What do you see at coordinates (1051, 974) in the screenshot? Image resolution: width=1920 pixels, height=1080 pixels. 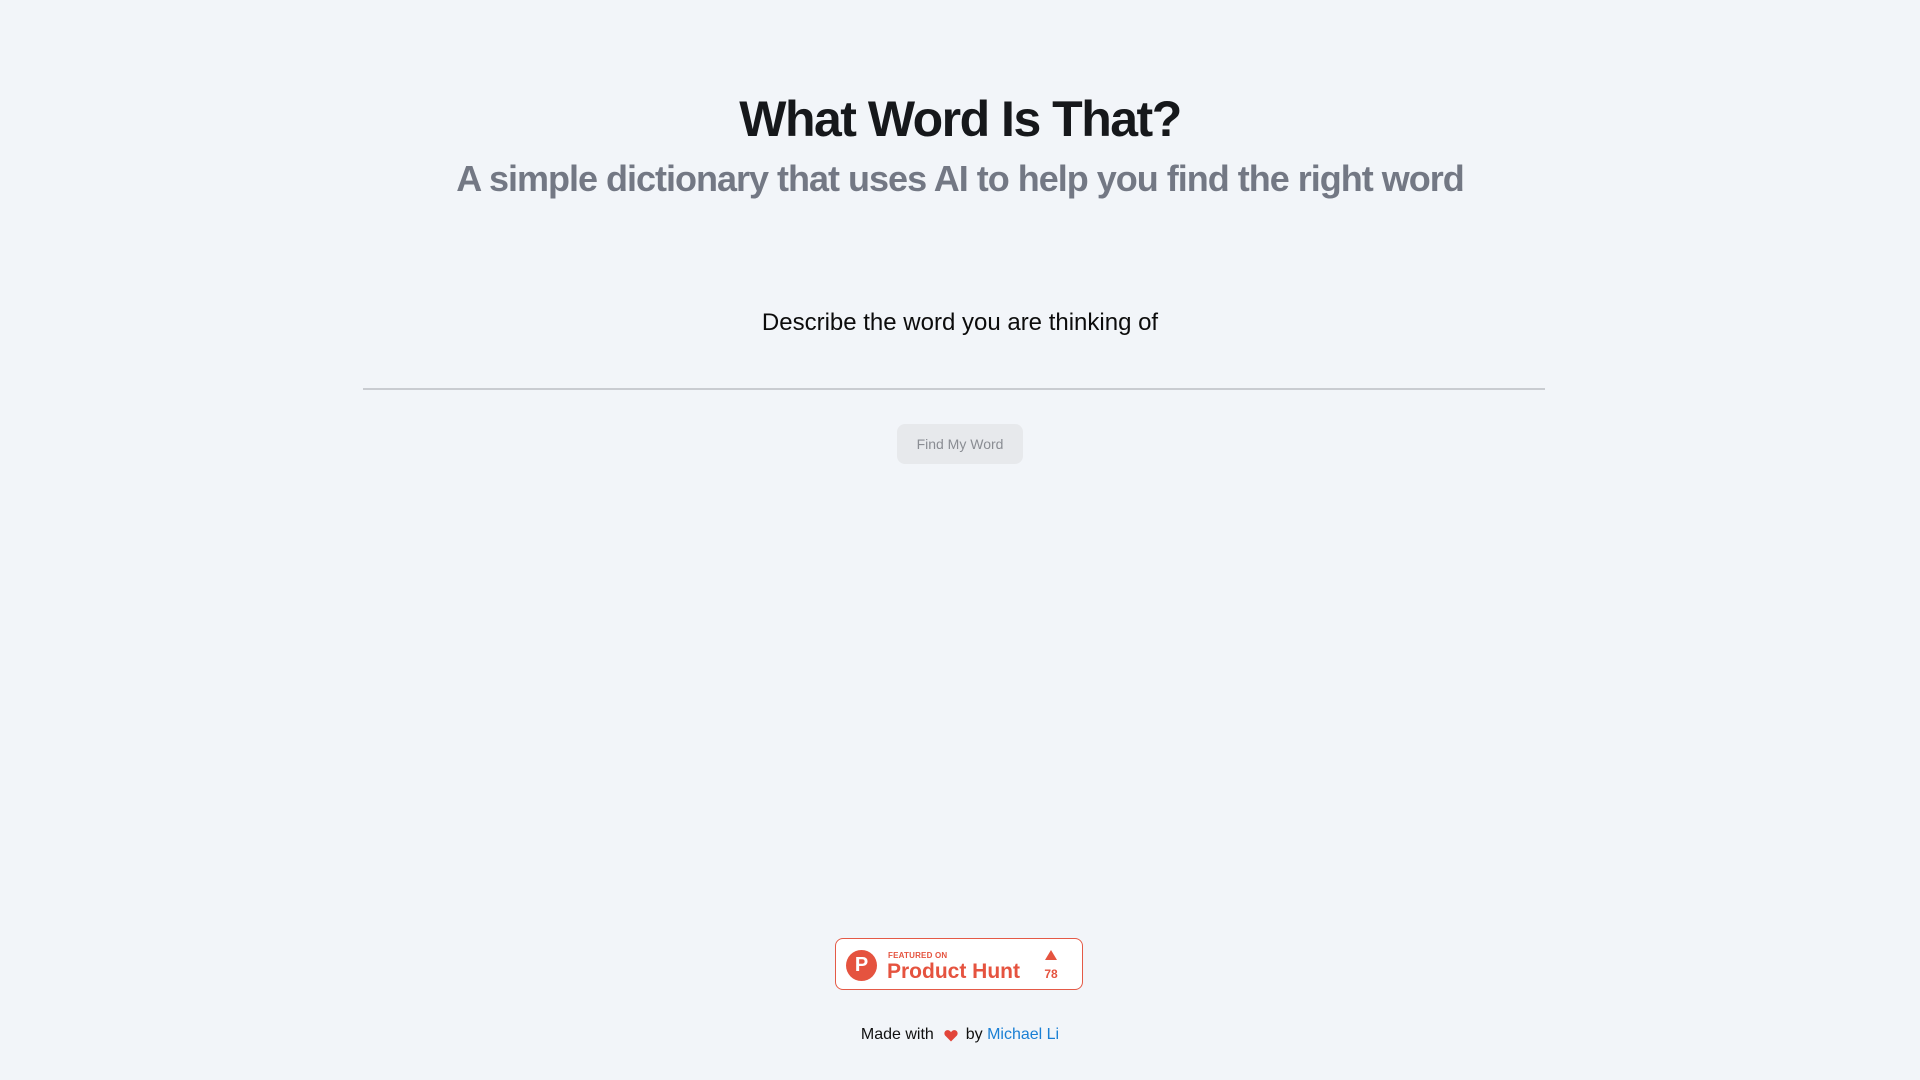 I see `upvote-count: 78` at bounding box center [1051, 974].